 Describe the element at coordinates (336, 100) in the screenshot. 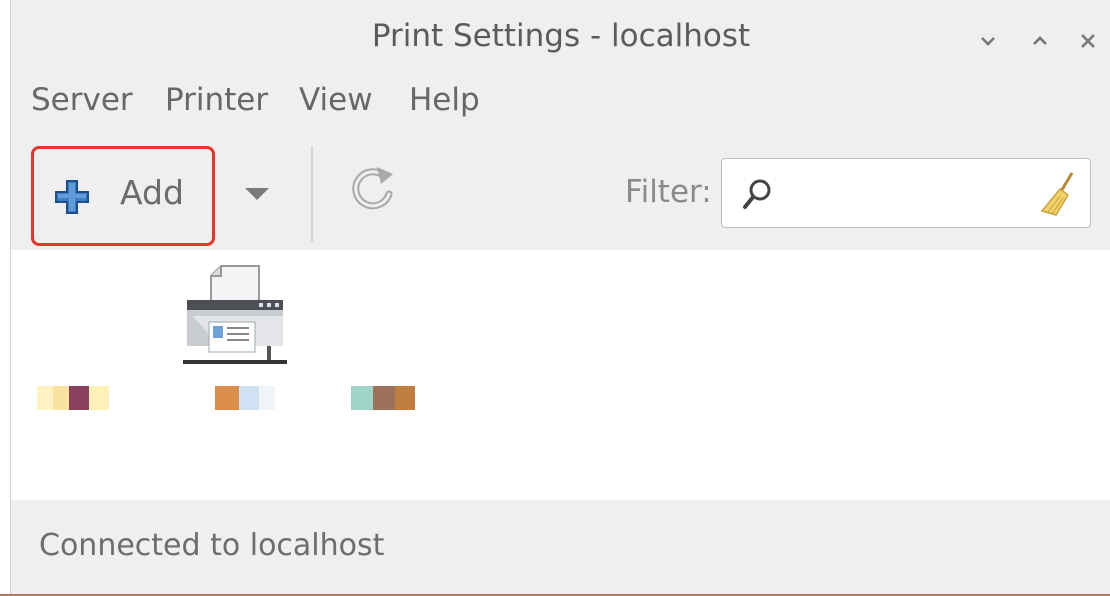

I see `menu-view: View` at that location.